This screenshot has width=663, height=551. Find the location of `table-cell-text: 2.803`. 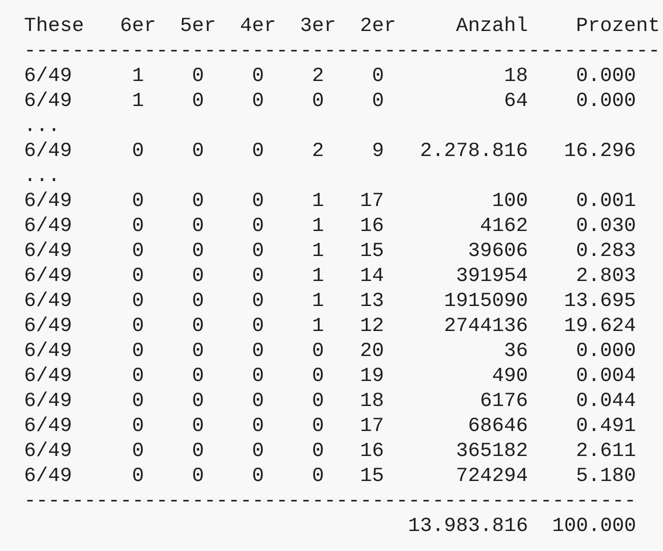

table-cell-text: 2.803 is located at coordinates (605, 276).